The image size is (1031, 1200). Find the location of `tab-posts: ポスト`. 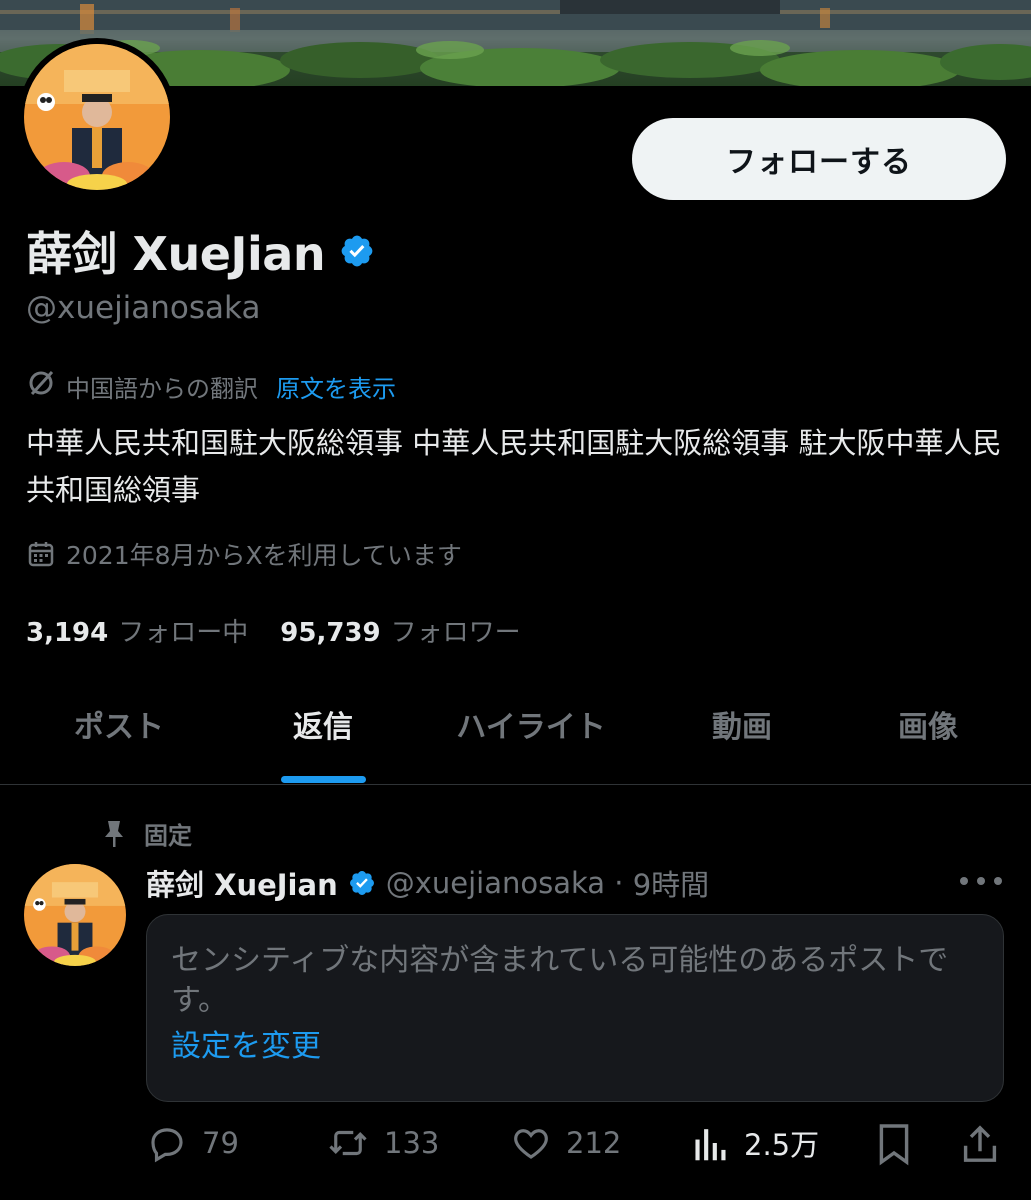

tab-posts: ポスト is located at coordinates (119, 724).